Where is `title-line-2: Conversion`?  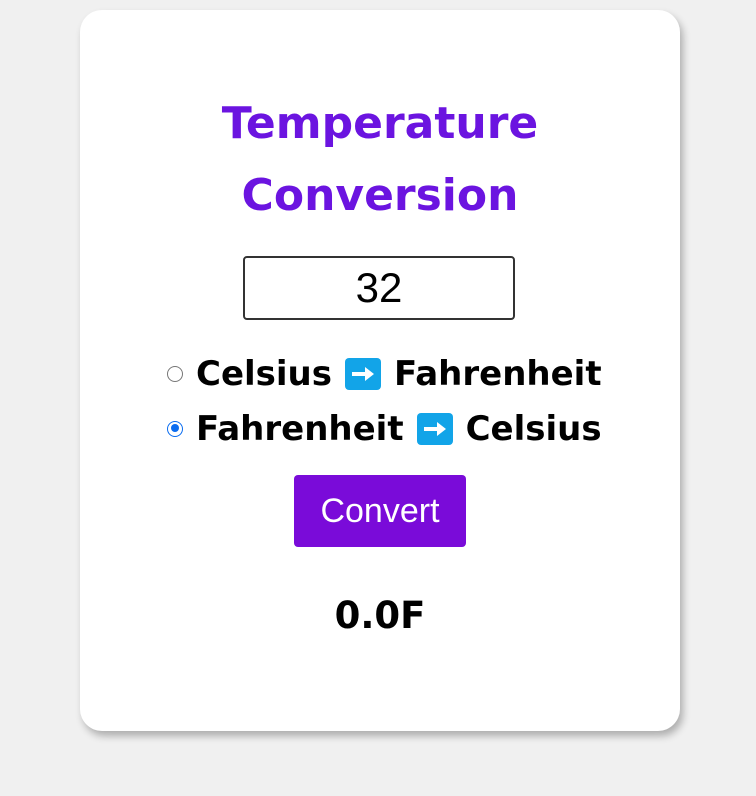 title-line-2: Conversion is located at coordinates (380, 195).